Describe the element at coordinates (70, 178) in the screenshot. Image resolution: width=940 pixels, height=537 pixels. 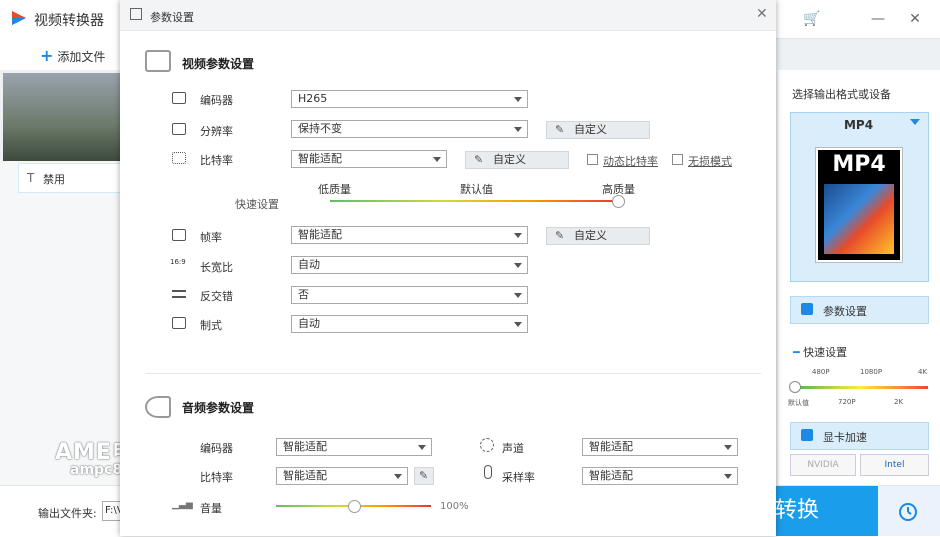
I see `subtitle-selector: T 禁用` at that location.